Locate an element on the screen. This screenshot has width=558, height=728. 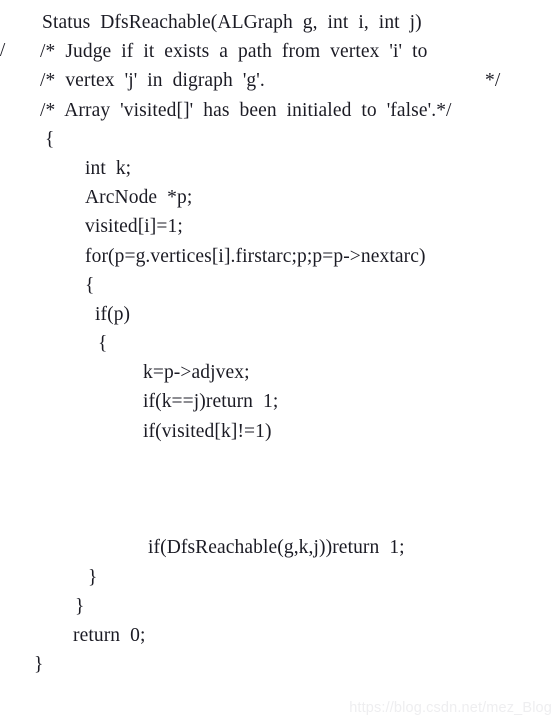
code-line: visited[i]=1; is located at coordinates (279, 226).